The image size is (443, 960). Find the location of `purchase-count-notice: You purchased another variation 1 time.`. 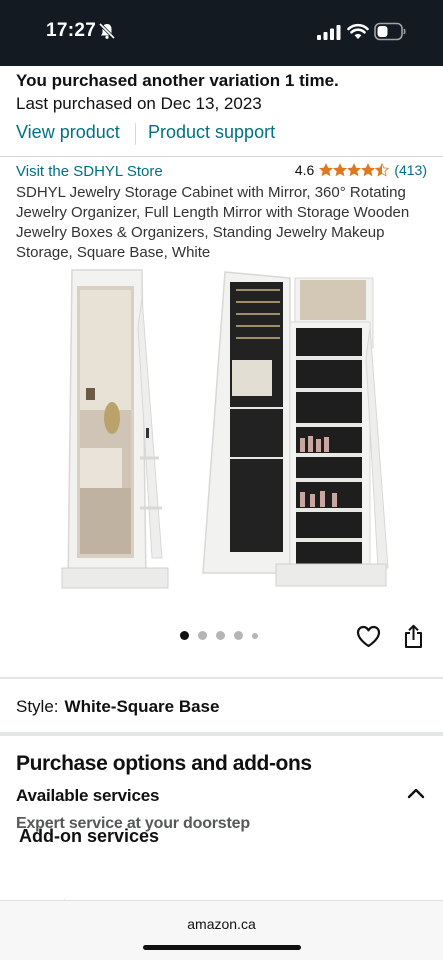

purchase-count-notice: You purchased another variation 1 time. is located at coordinates (177, 80).